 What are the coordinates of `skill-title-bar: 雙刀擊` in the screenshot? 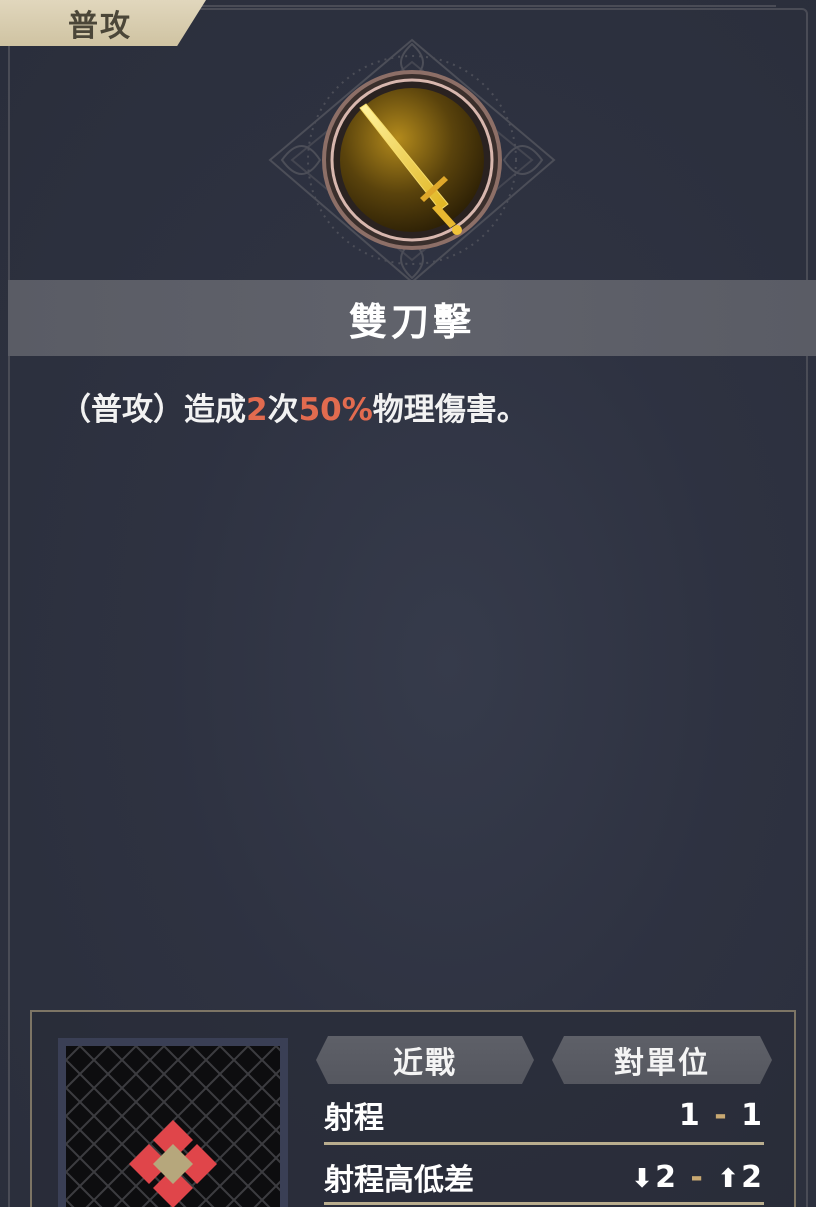 It's located at (412, 318).